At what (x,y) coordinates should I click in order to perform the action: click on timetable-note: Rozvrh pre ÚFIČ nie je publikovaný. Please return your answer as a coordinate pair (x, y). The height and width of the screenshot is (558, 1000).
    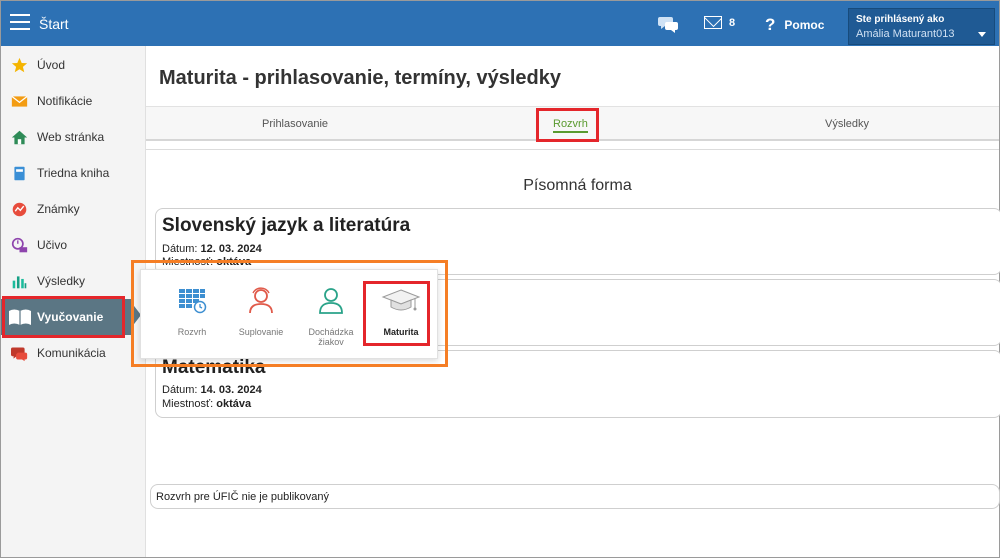
    Looking at the image, I should click on (575, 496).